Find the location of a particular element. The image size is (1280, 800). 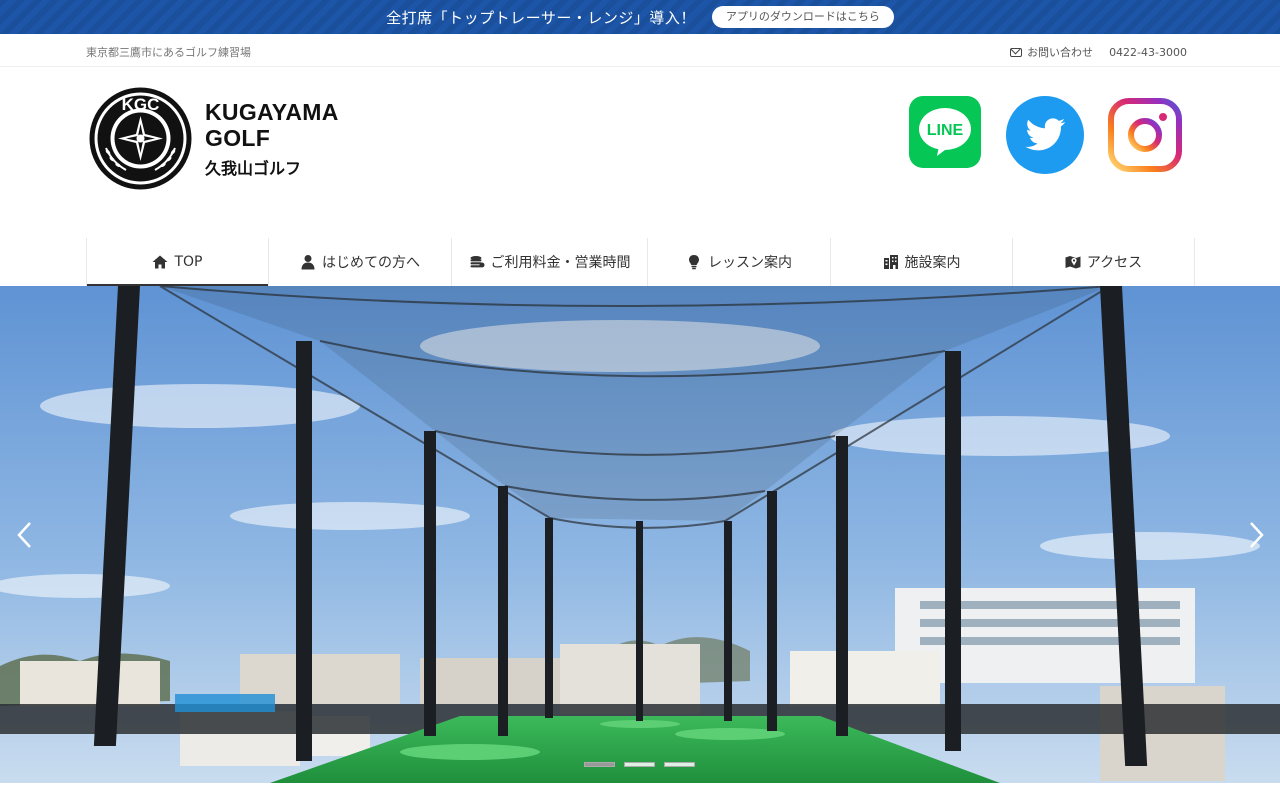

user-icon is located at coordinates (308, 262).